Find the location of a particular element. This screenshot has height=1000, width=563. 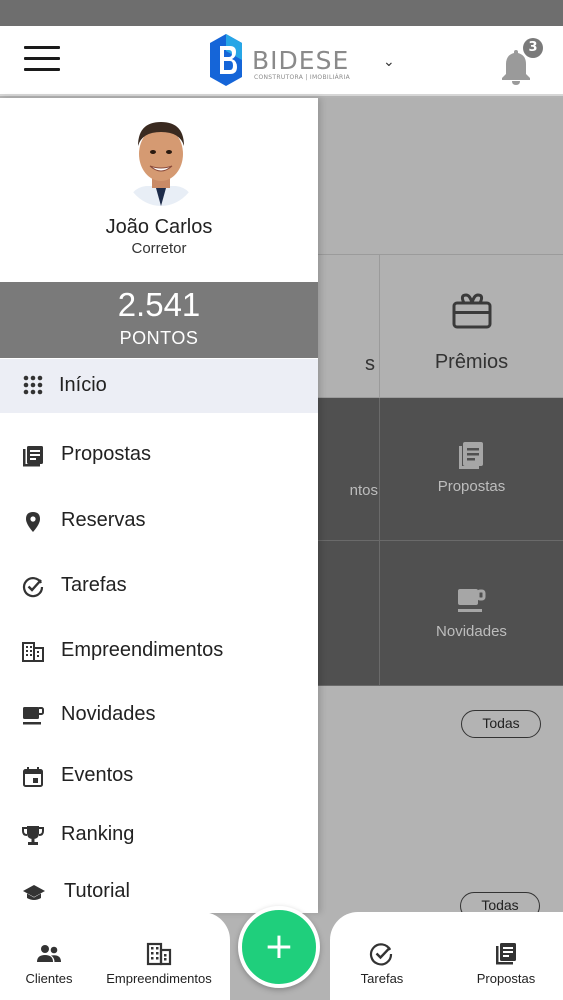

brand-logo: BIDESE CONSTRUTORA | IMOBILIÁRIA is located at coordinates (286, 61).